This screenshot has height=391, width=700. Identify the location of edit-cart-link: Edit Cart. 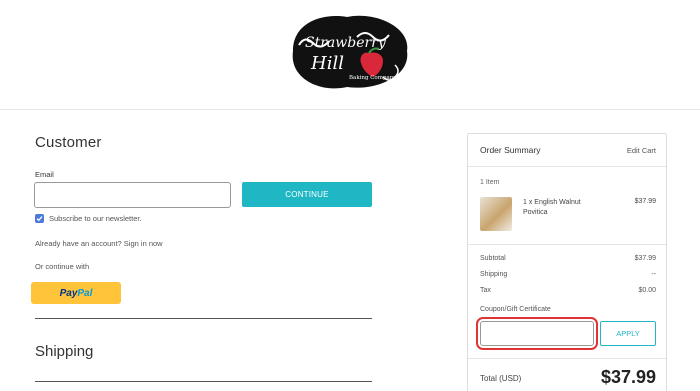
(641, 150).